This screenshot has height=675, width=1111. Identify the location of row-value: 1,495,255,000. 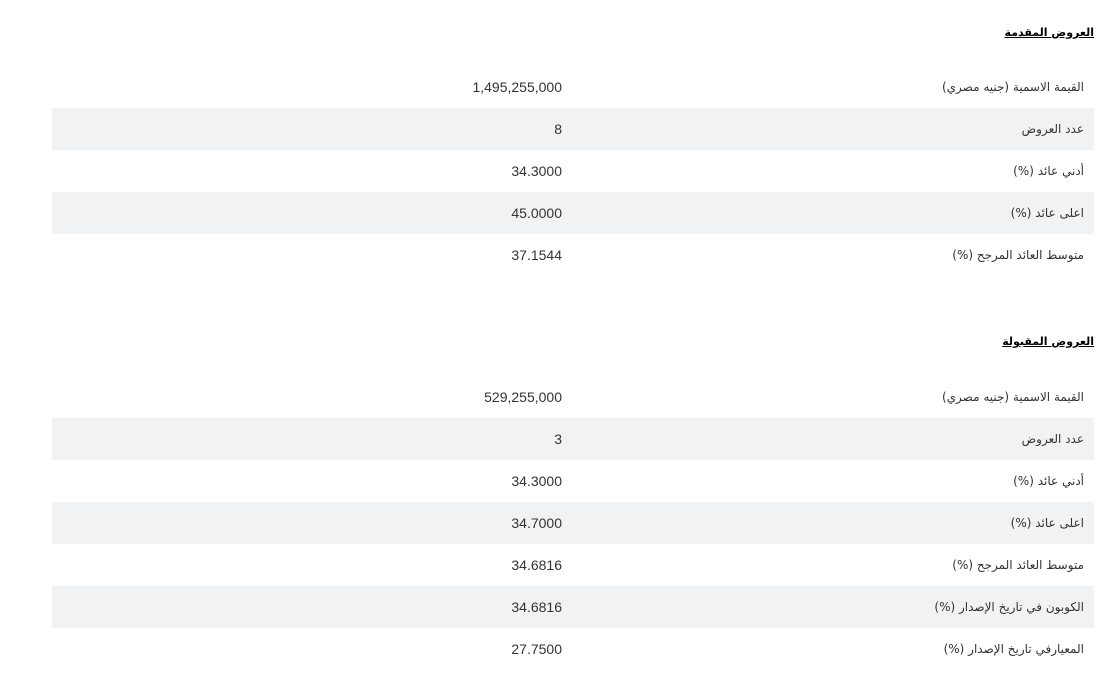
(517, 87).